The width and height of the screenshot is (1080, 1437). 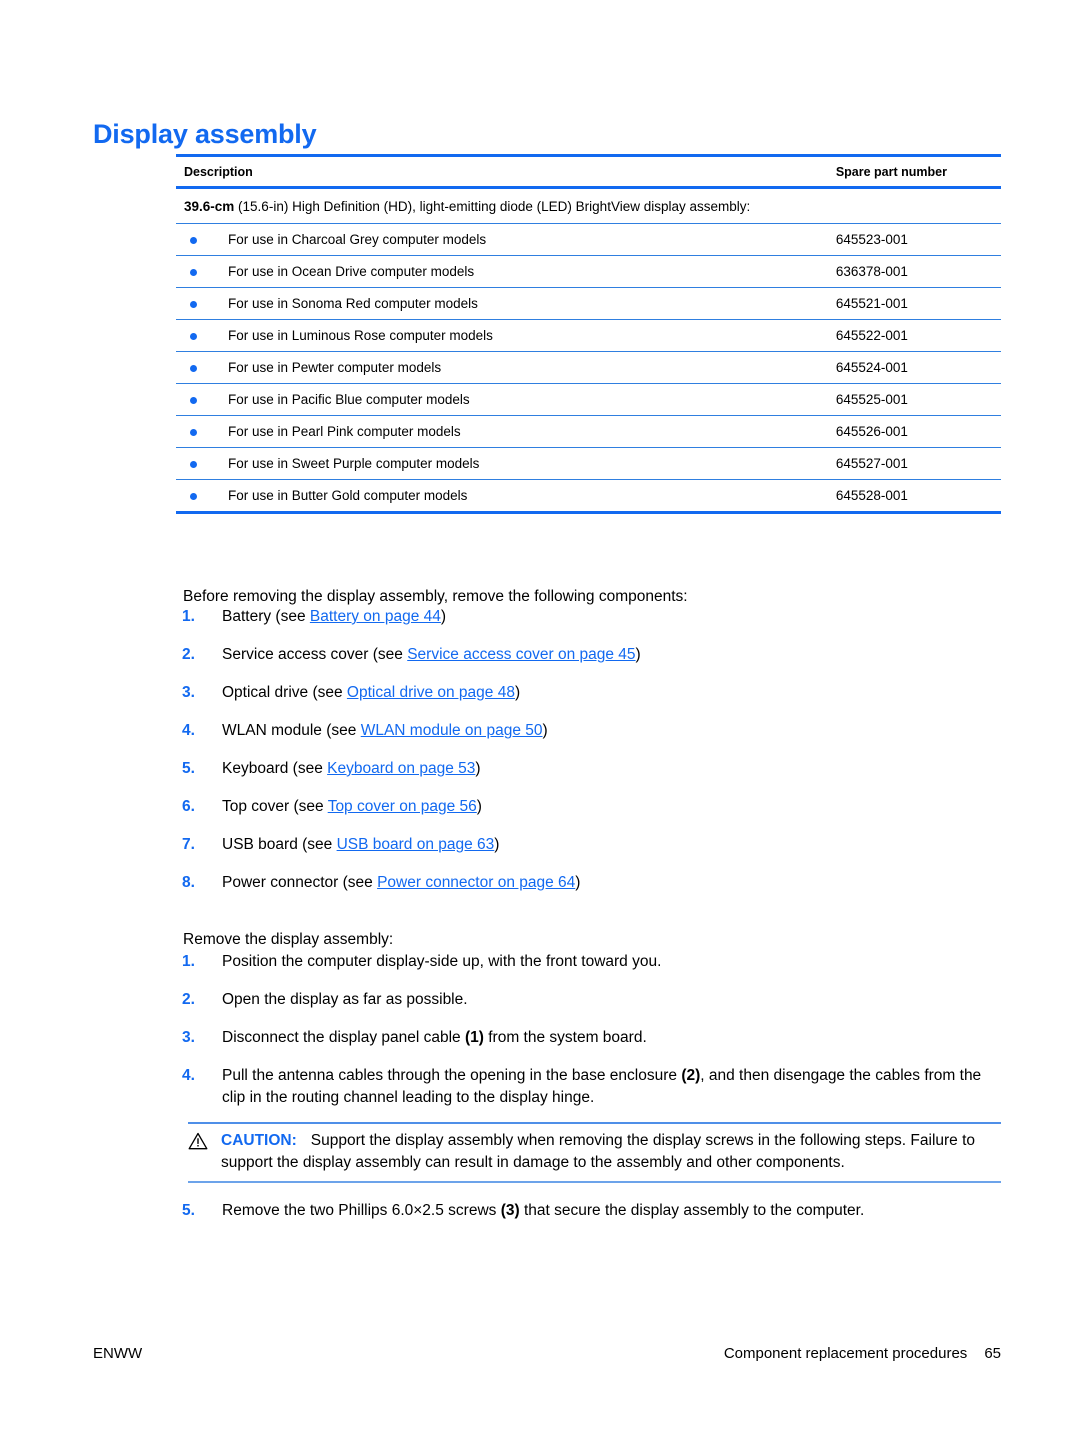 I want to click on cross-reference-link: Top cover on page 56, so click(x=402, y=806).